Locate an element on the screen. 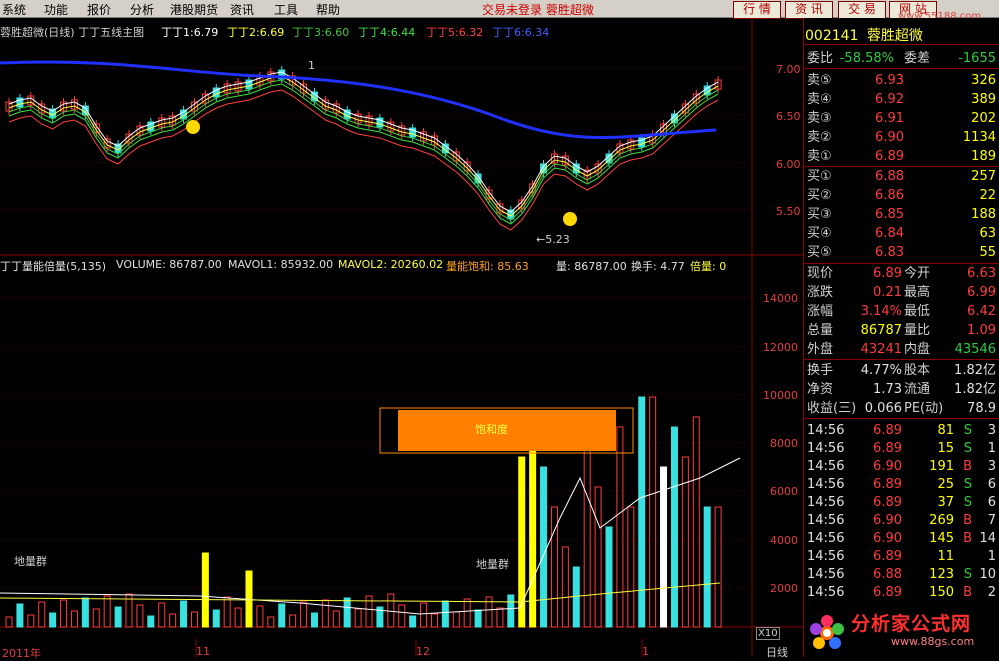 The width and height of the screenshot is (999, 661). bid-row: 买⑤ 6.83 55 is located at coordinates (901, 252).